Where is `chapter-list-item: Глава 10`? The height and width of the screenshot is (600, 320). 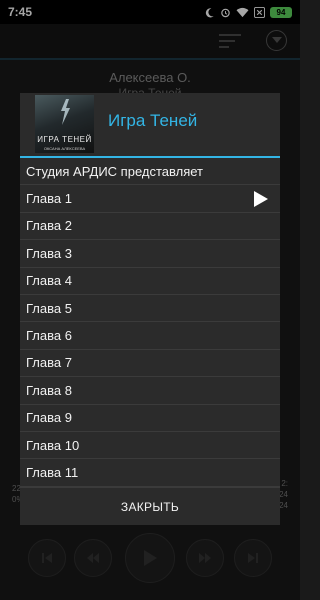
chapter-list-item: Глава 10 is located at coordinates (150, 446).